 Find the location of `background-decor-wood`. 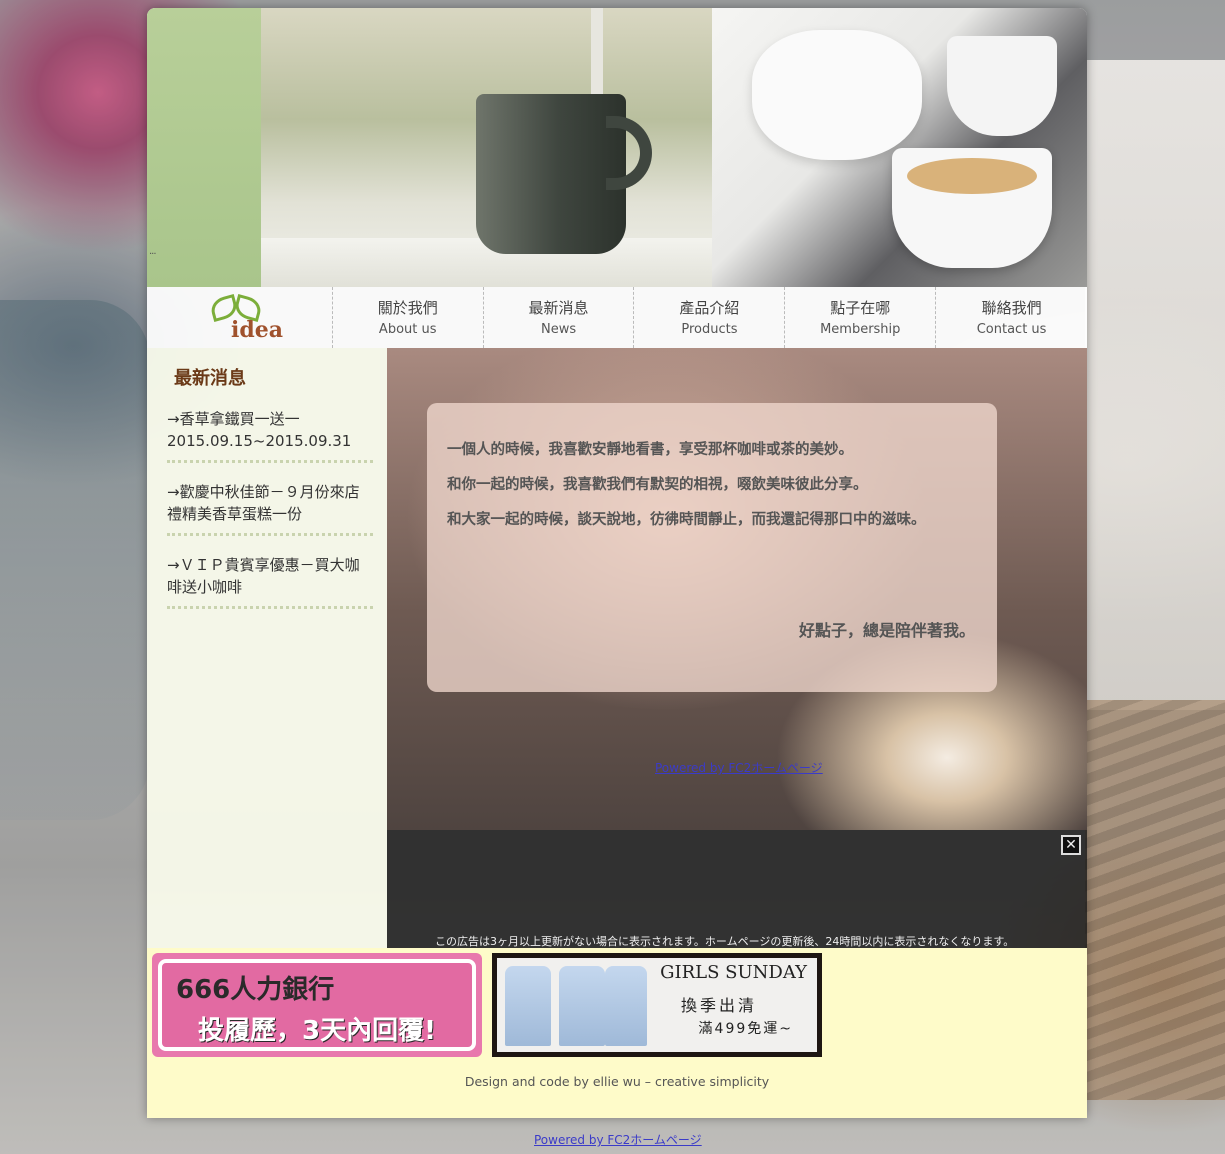

background-decor-wood is located at coordinates (1155, 900).